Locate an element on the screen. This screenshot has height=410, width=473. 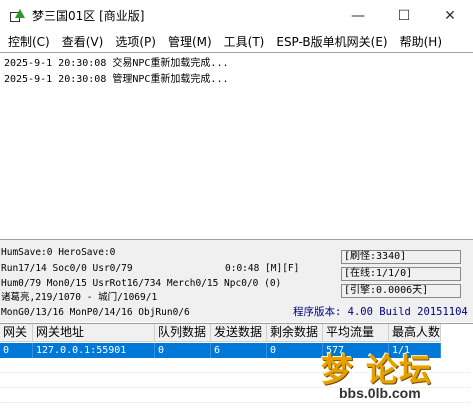
menu-gateway: ESP-B版单机网关(E) is located at coordinates (331, 41).